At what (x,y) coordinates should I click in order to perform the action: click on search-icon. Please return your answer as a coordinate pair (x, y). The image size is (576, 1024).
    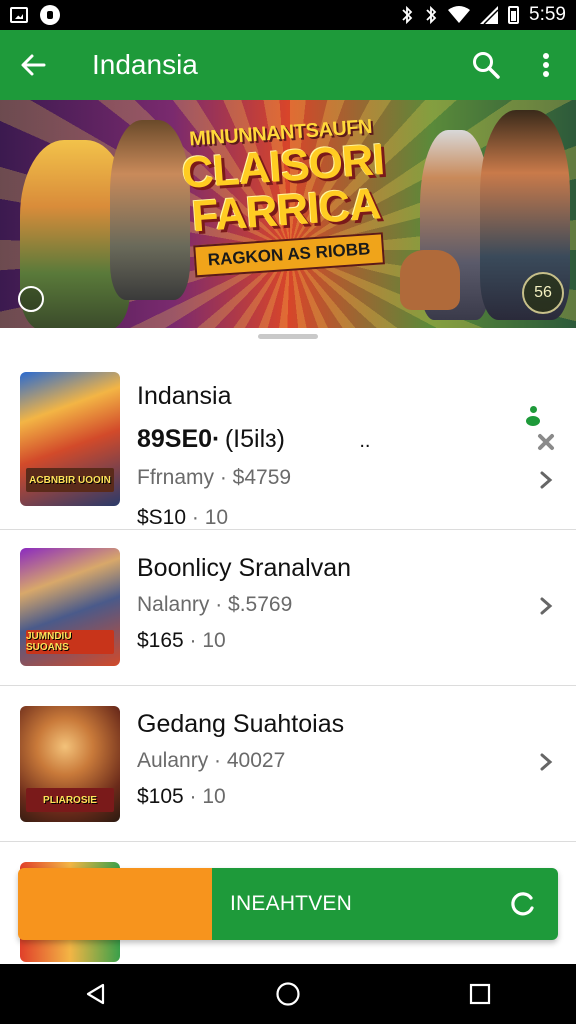
    Looking at the image, I should click on (486, 65).